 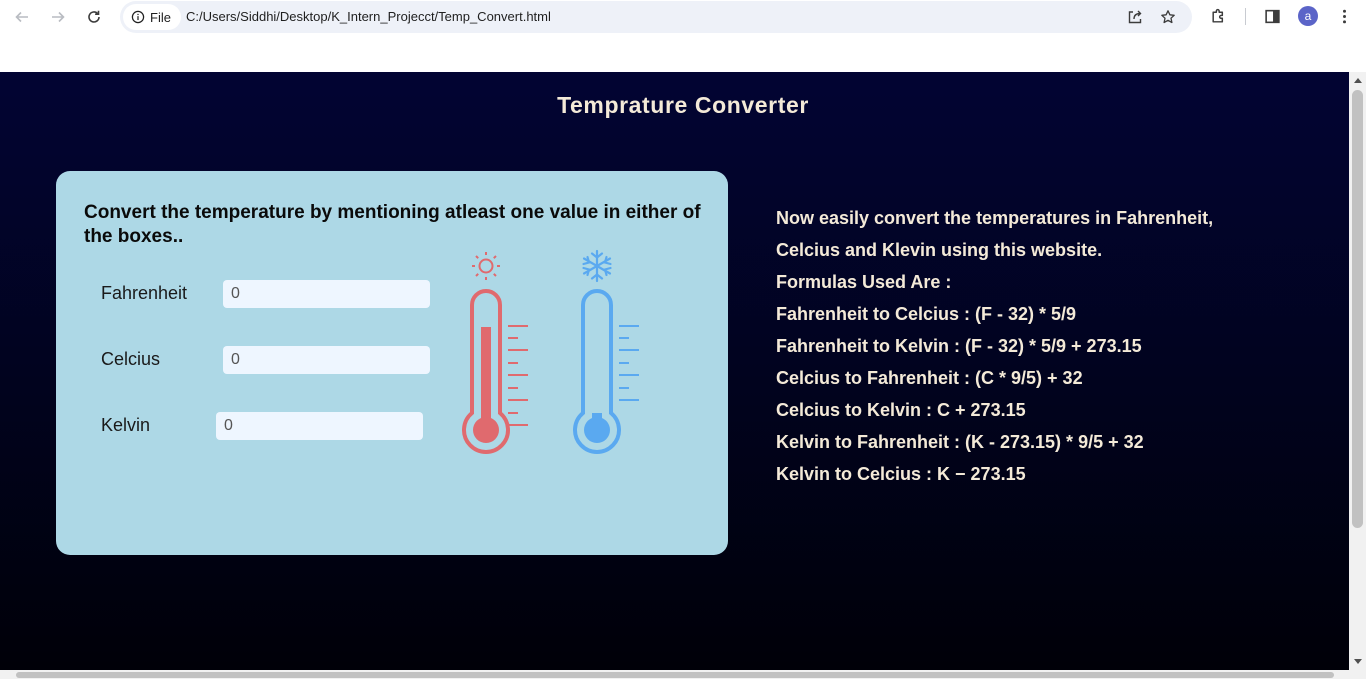 I want to click on vertical-scrollbar, so click(x=1357, y=371).